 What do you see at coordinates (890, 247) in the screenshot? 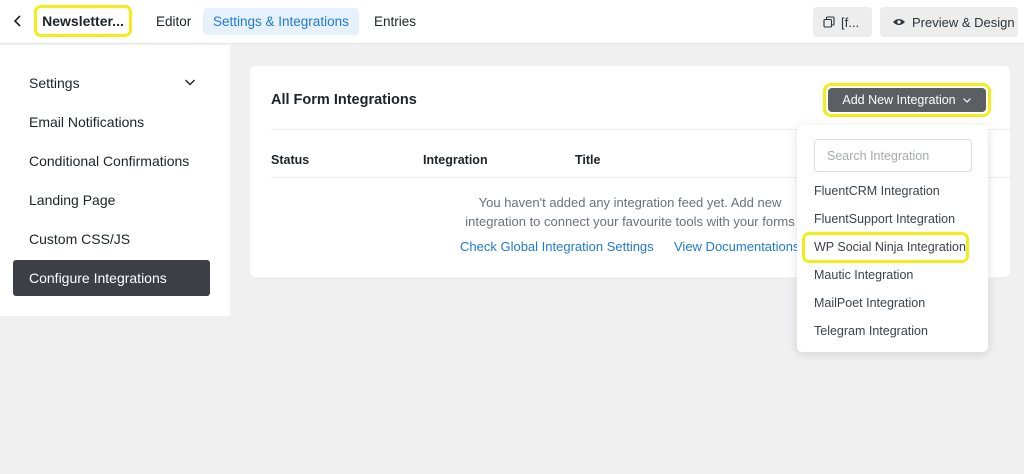
I see `dropdown-item-wp-social-ninja: WP Social Ninja Integration` at bounding box center [890, 247].